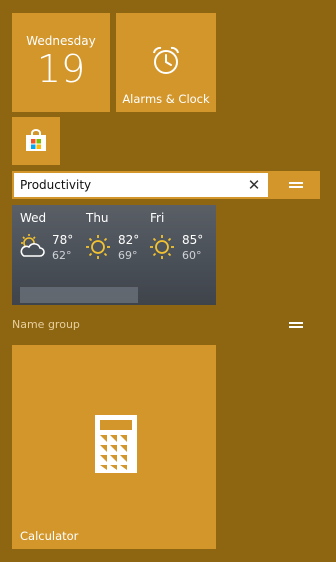 Image resolution: width=336 pixels, height=562 pixels. I want to click on close-icon: ✕, so click(254, 185).